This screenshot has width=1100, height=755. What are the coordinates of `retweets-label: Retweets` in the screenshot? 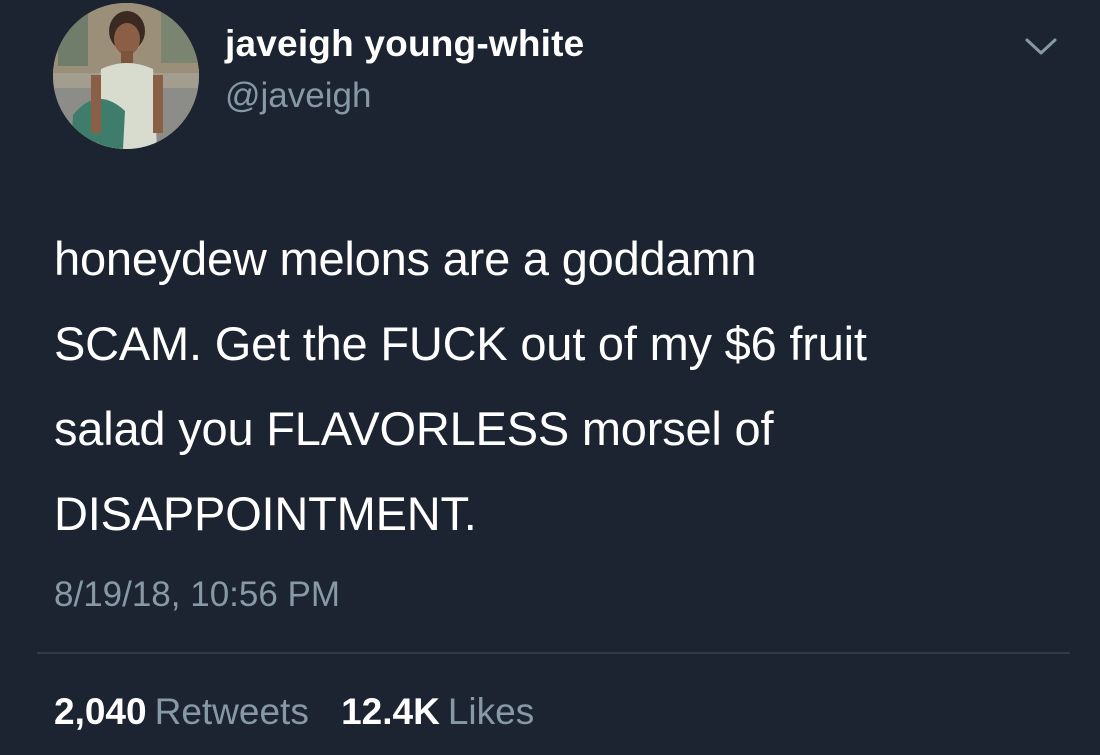 It's located at (231, 711).